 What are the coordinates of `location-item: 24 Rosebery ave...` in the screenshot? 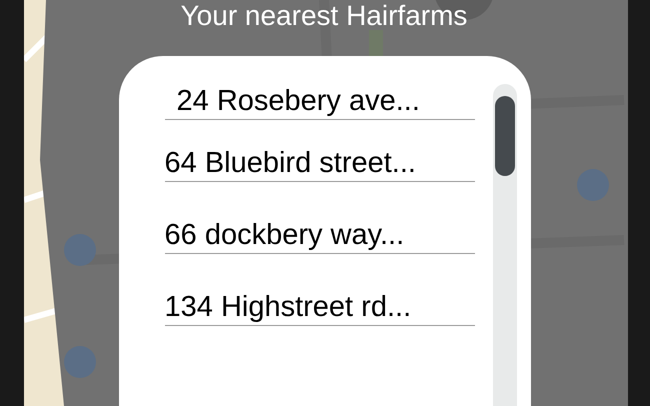 It's located at (319, 102).